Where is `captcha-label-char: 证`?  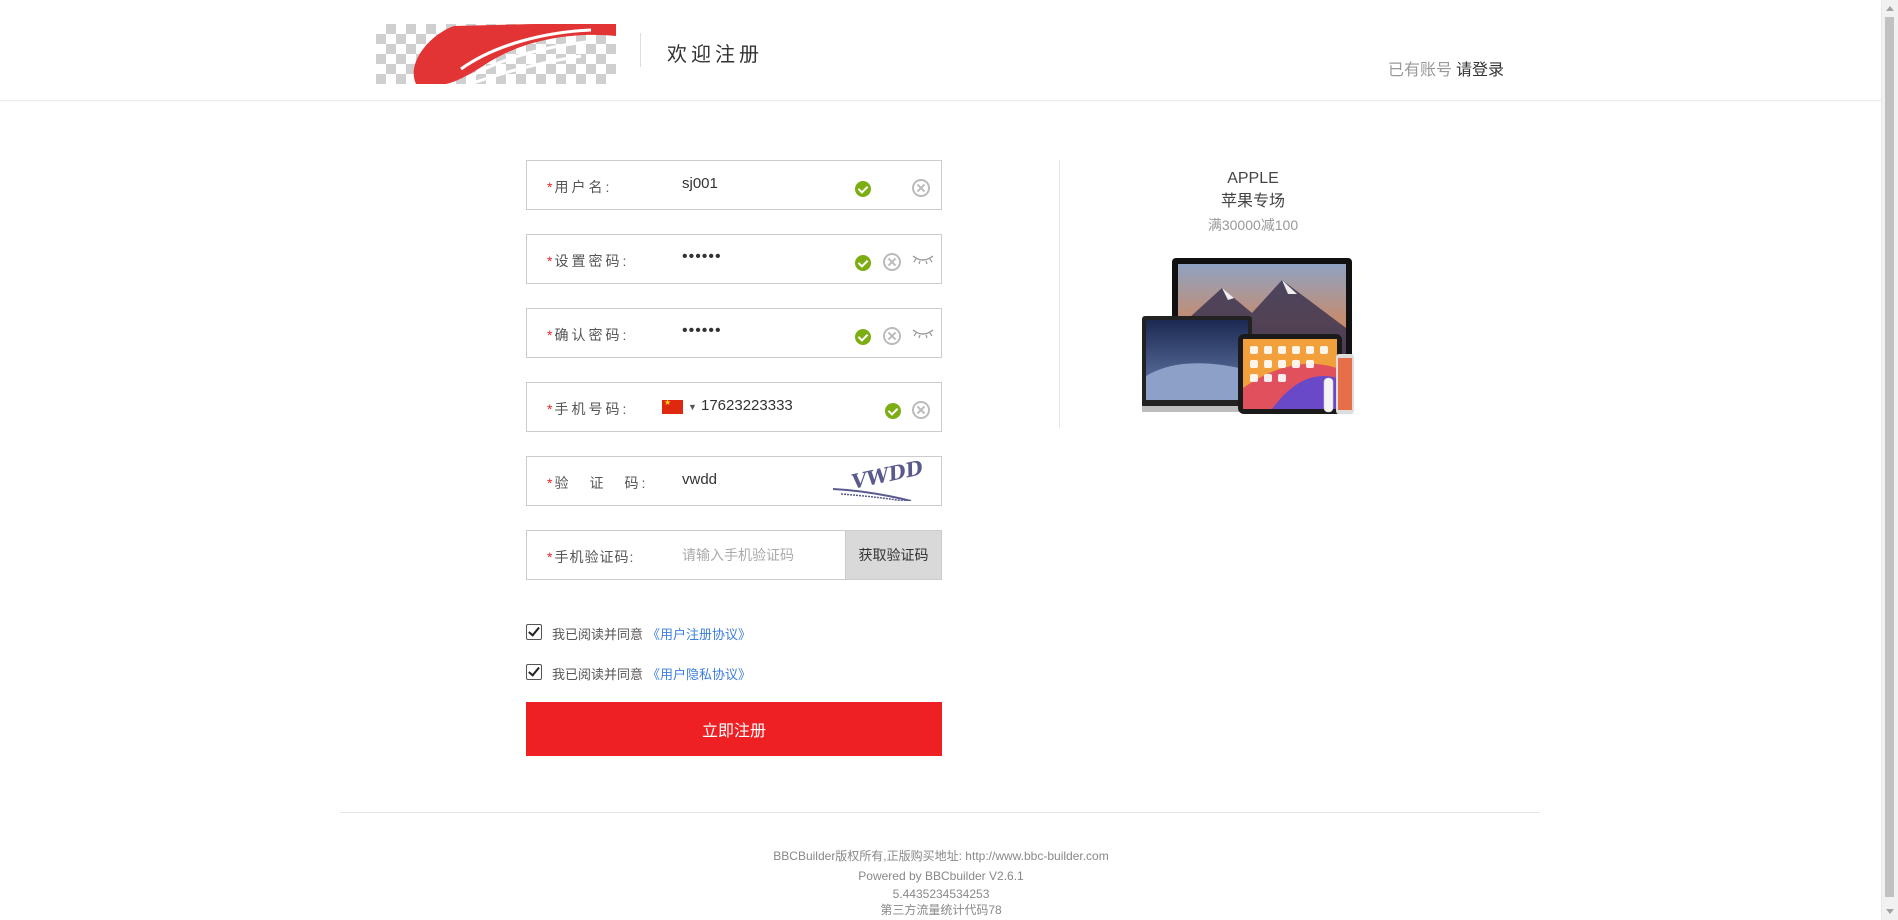
captcha-label-char: 证 is located at coordinates (598, 483).